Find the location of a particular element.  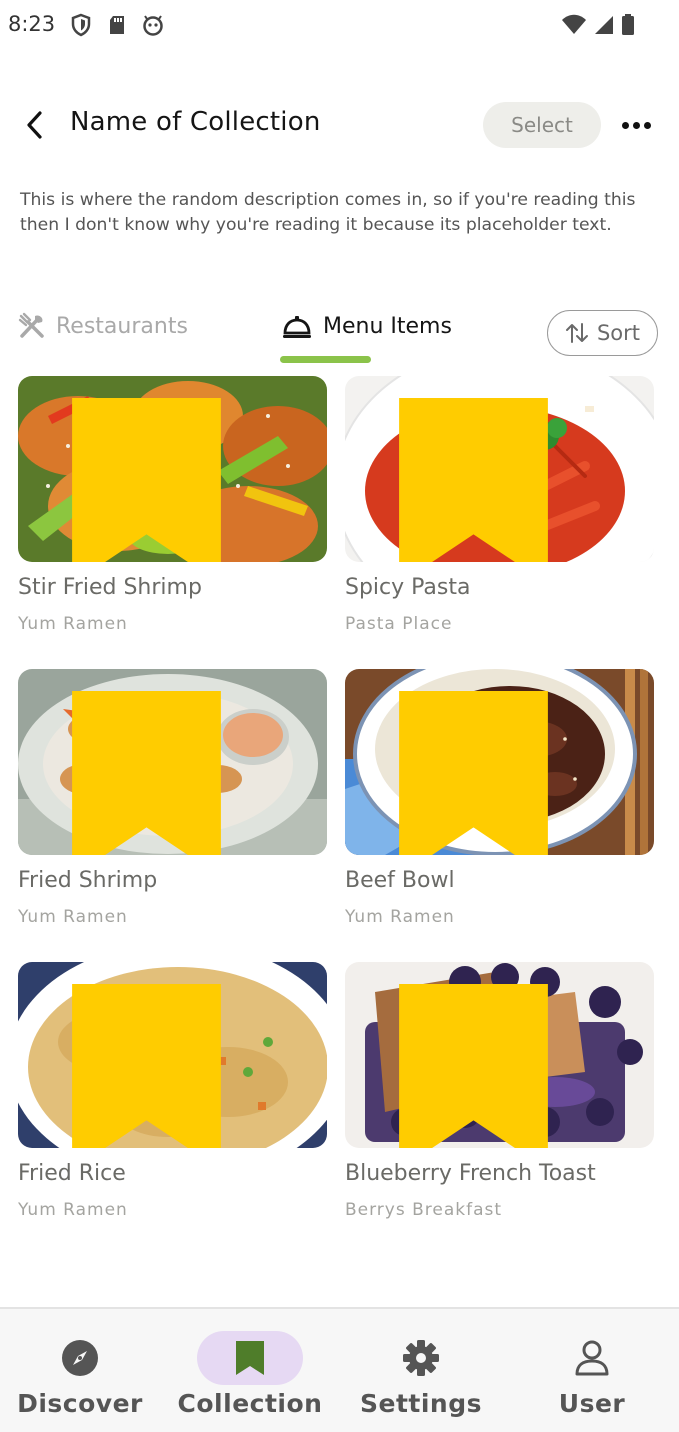

sort-arrows-icon is located at coordinates (576, 333).